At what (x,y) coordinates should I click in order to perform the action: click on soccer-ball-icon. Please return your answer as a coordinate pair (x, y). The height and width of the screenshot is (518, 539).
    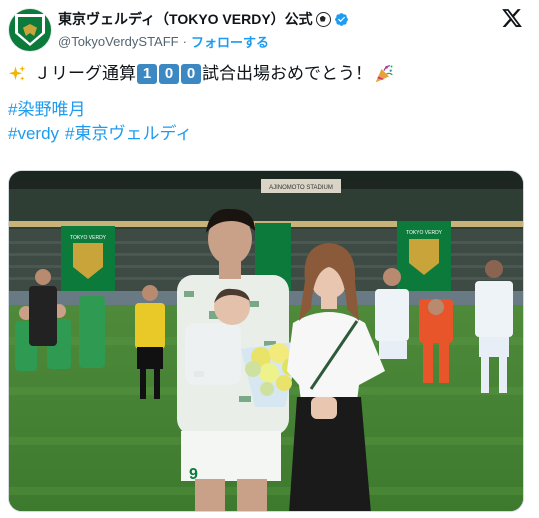
    Looking at the image, I should click on (323, 19).